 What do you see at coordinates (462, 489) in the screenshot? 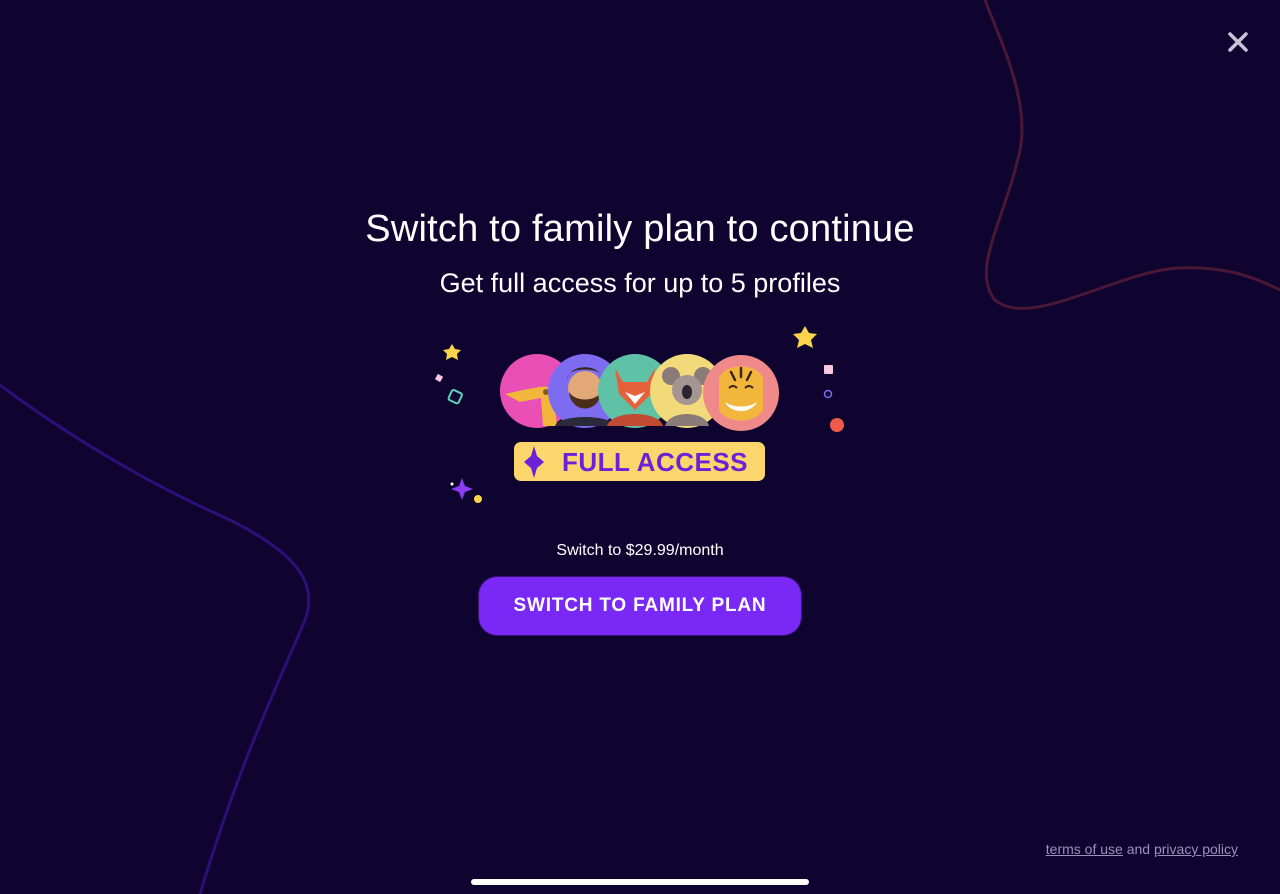
I see `sparkle-icon` at bounding box center [462, 489].